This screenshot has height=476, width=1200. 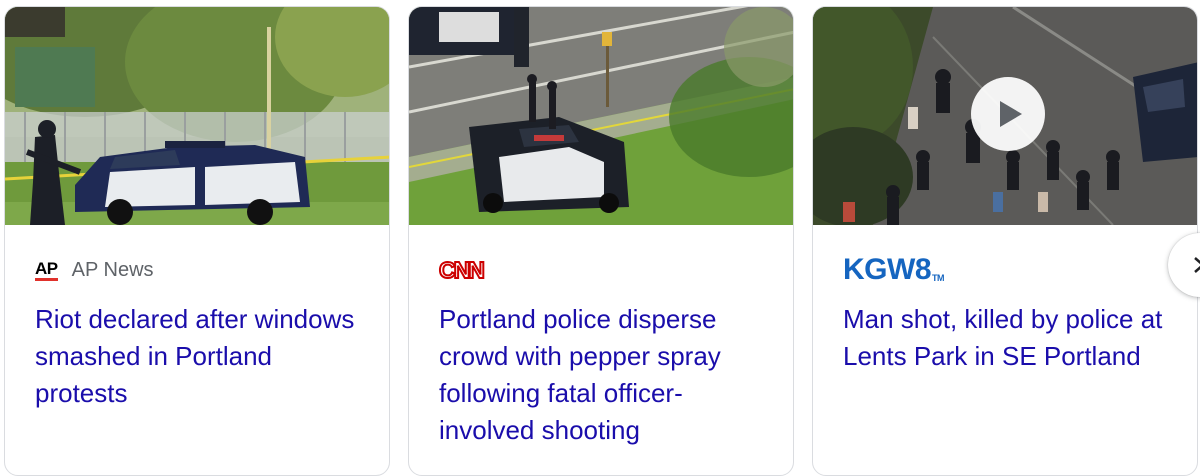 I want to click on source-row: KGW8 TM, so click(x=894, y=270).